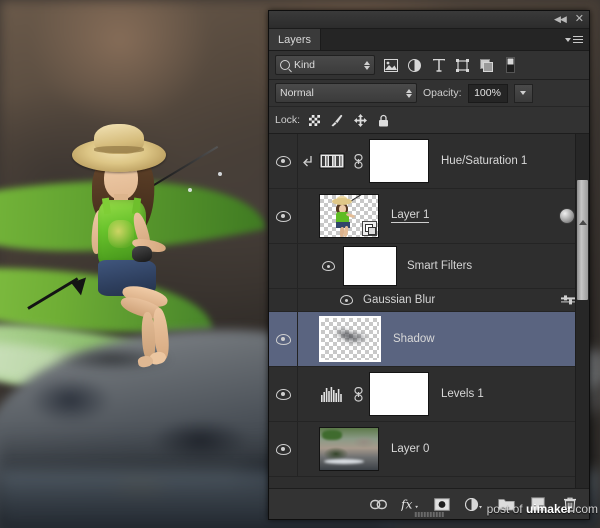 Image resolution: width=600 pixels, height=528 pixels. I want to click on smart-filters-row: Smart Filters, so click(429, 266).